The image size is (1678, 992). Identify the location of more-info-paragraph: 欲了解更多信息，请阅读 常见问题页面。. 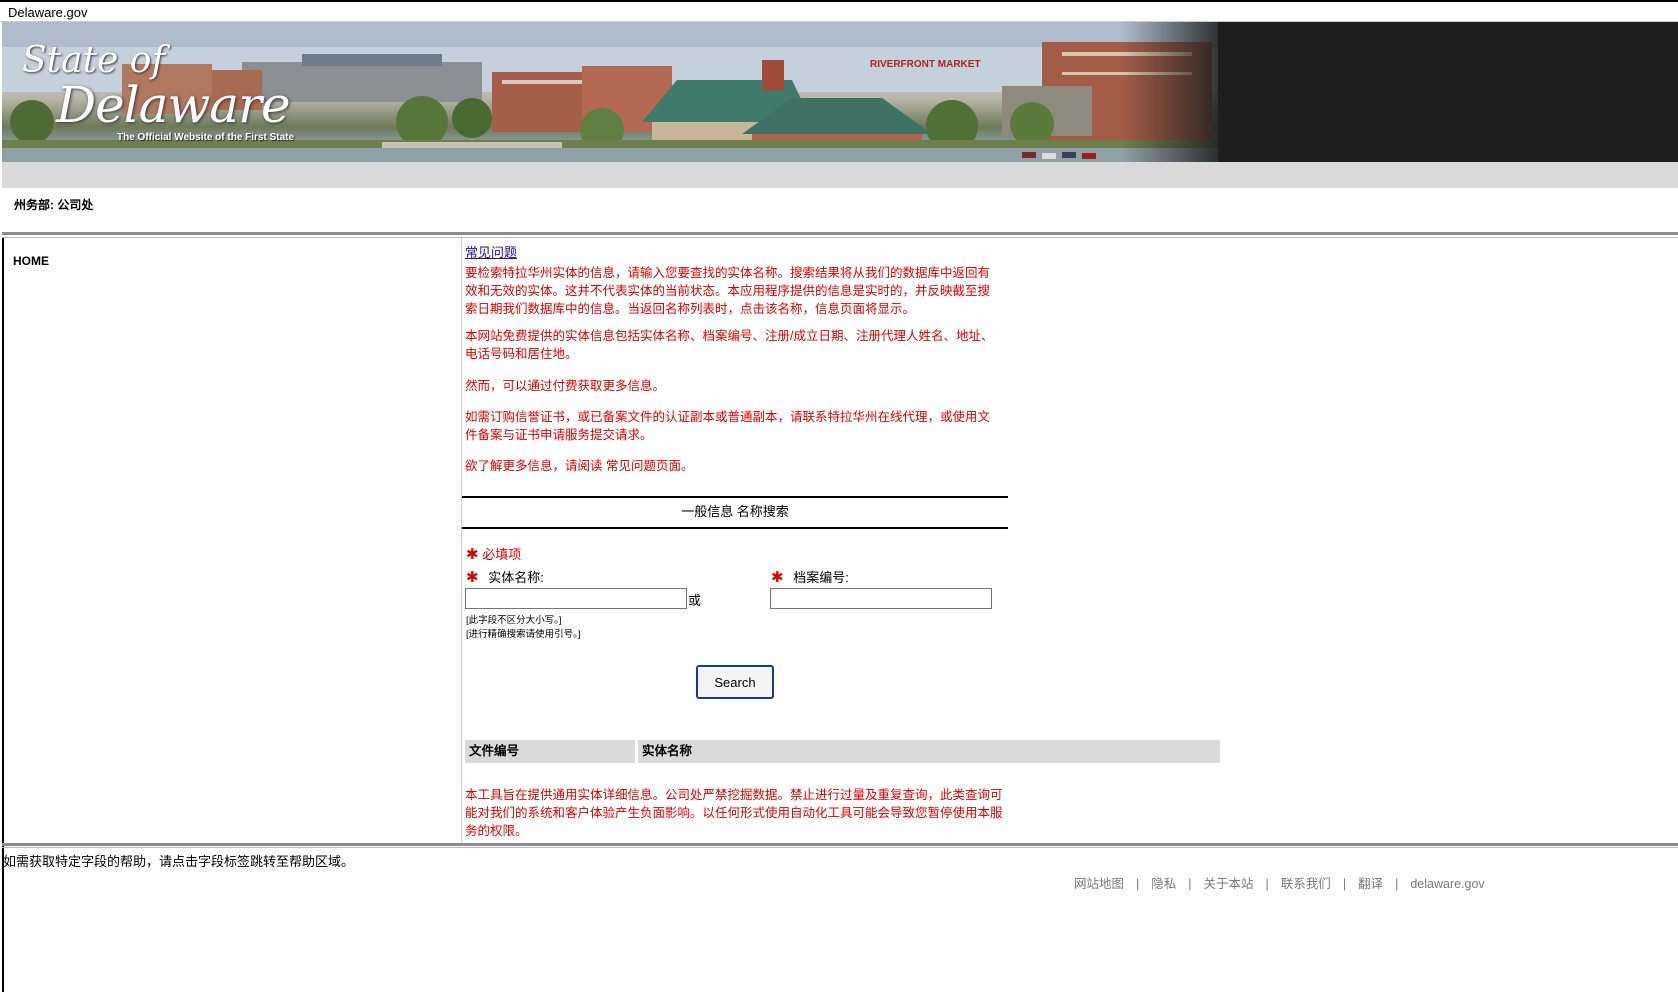
(579, 466).